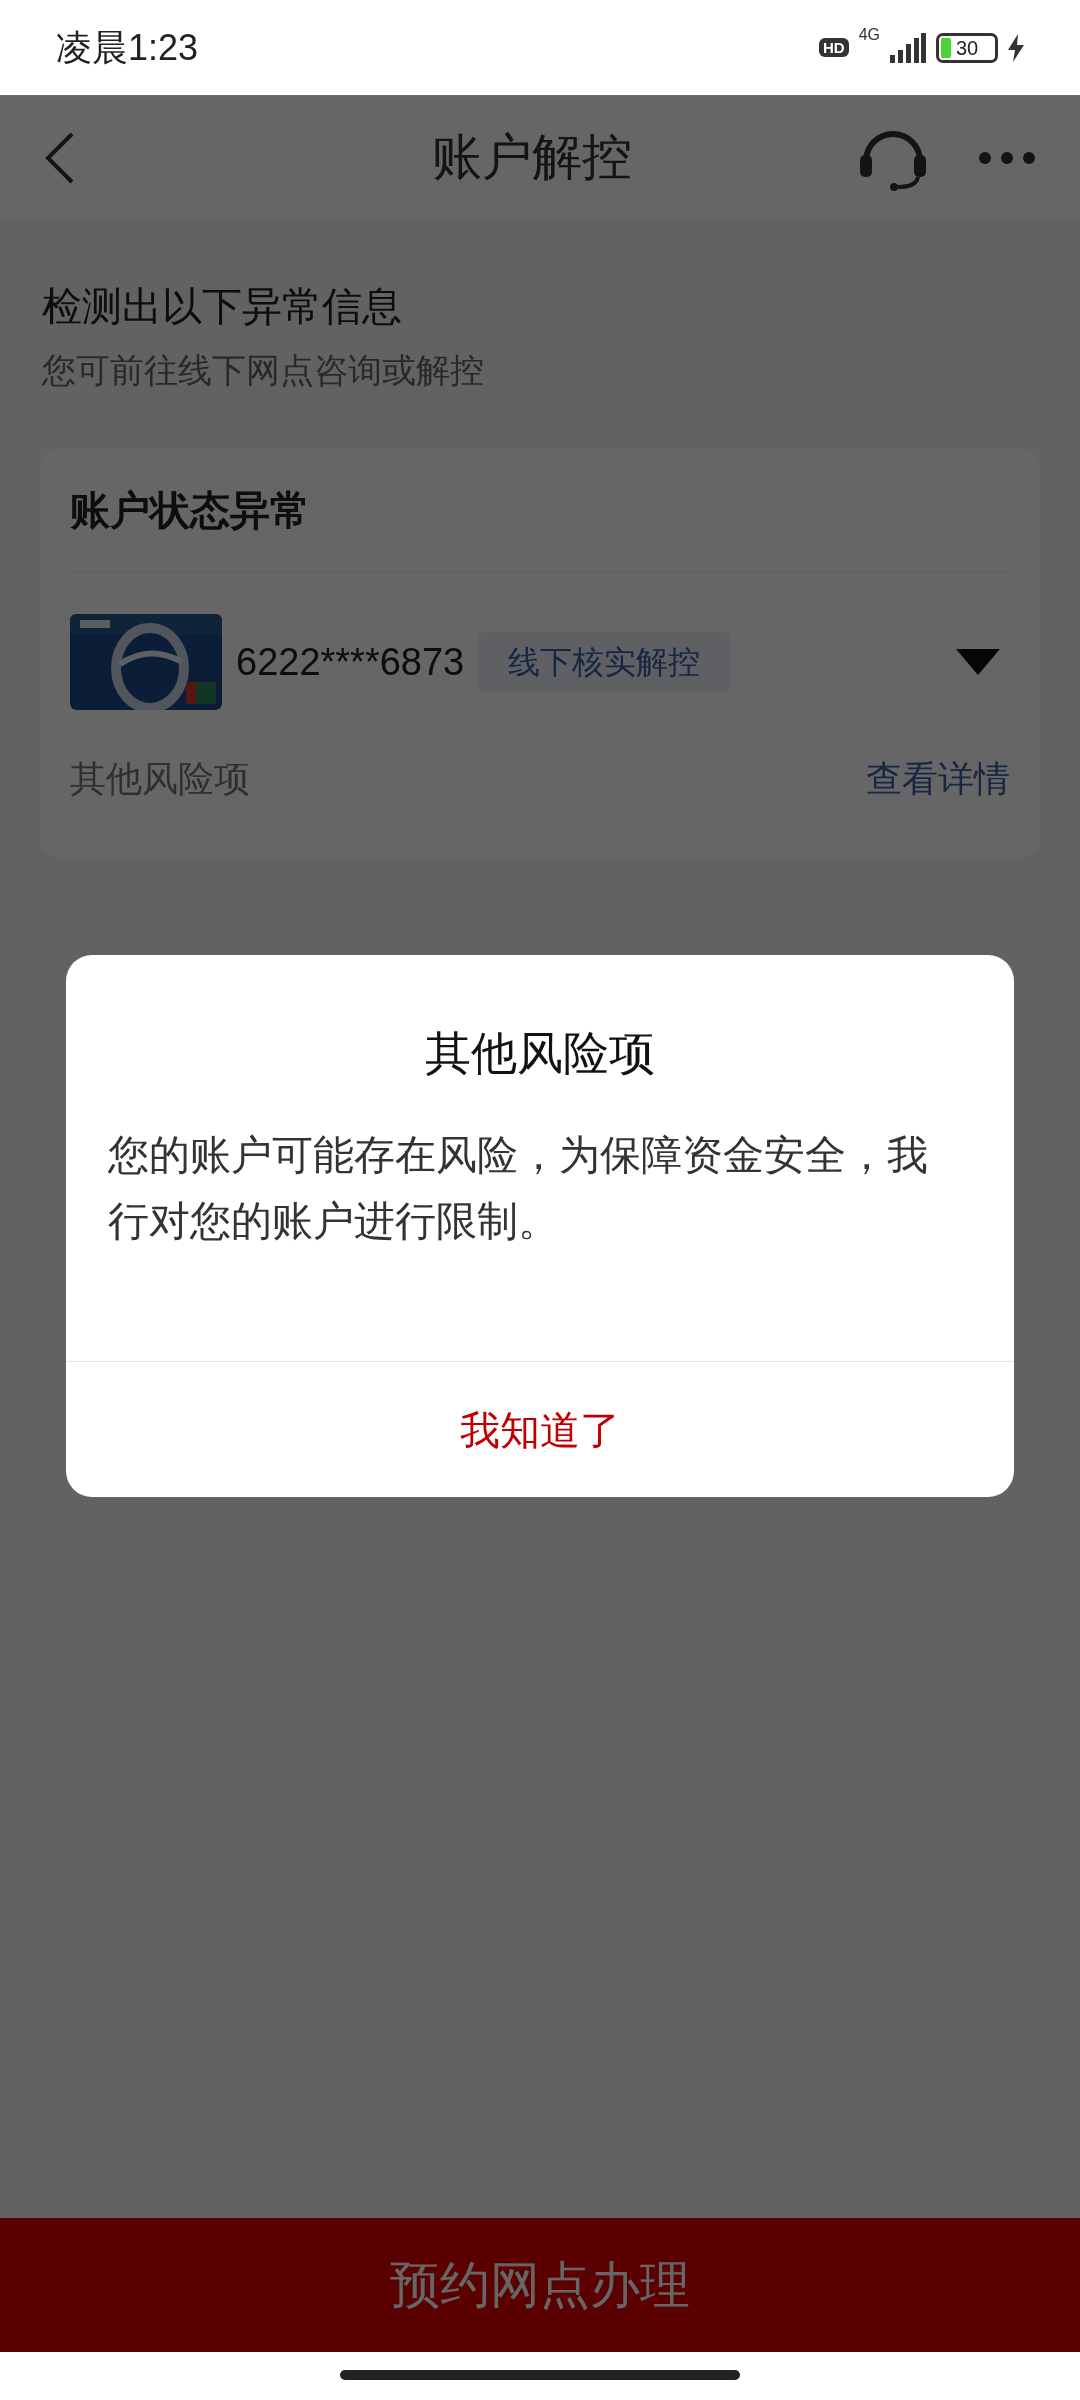 This screenshot has width=1080, height=2400. I want to click on acknowledge-button: 我知道了, so click(540, 1429).